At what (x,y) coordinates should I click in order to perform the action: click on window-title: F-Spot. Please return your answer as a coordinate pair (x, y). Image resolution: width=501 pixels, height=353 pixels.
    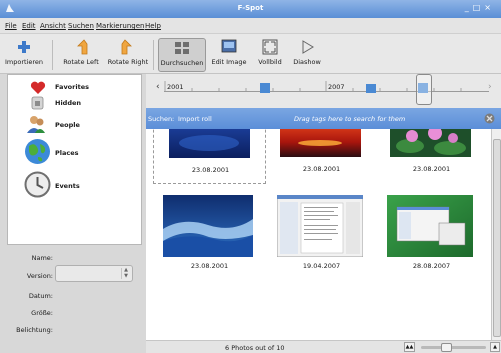
    Looking at the image, I should click on (250, 8).